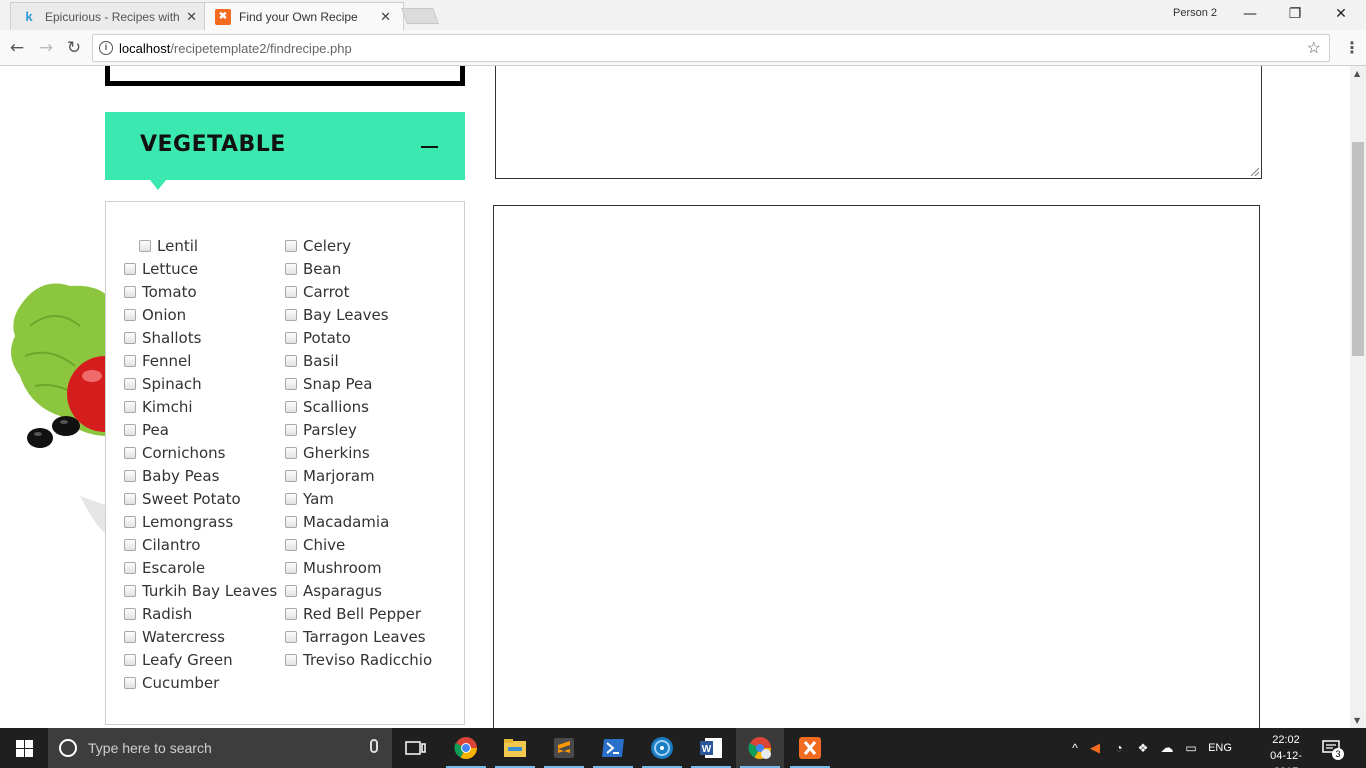 The width and height of the screenshot is (1366, 768). Describe the element at coordinates (200, 291) in the screenshot. I see `vegetable-option: Tomato` at that location.